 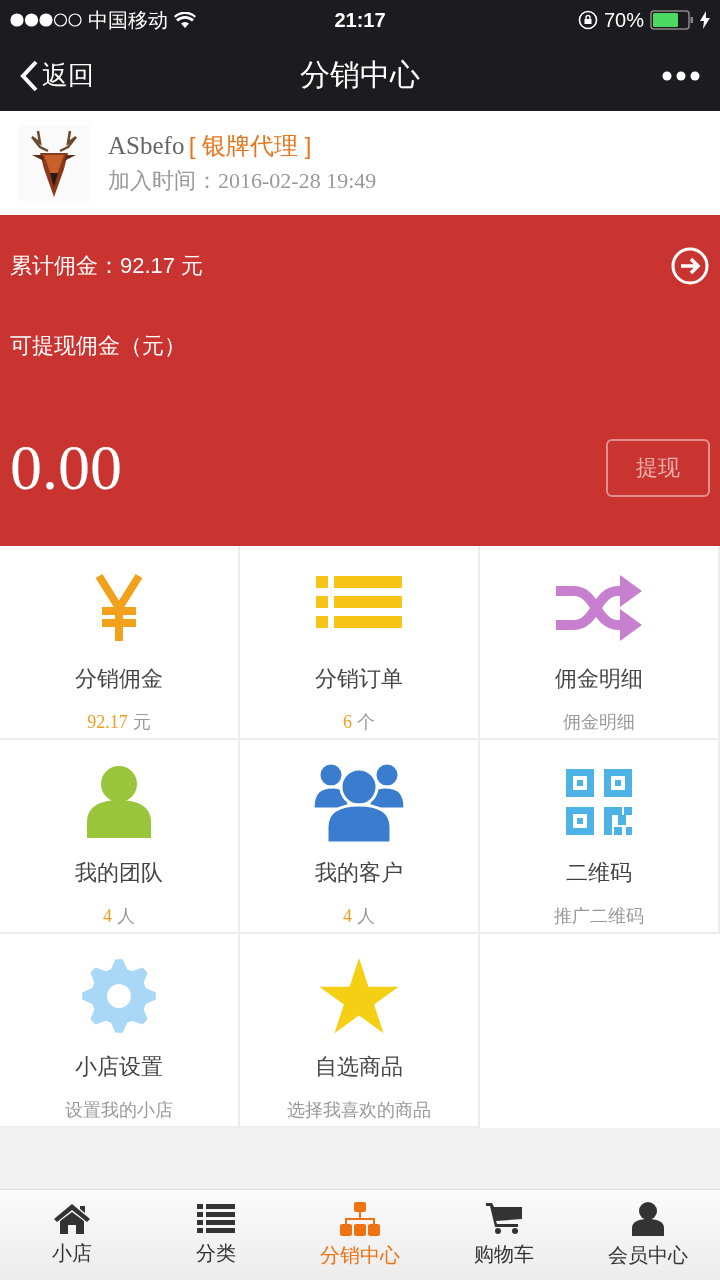 What do you see at coordinates (599, 916) in the screenshot?
I see `tile-subtitle: 推广二维码` at bounding box center [599, 916].